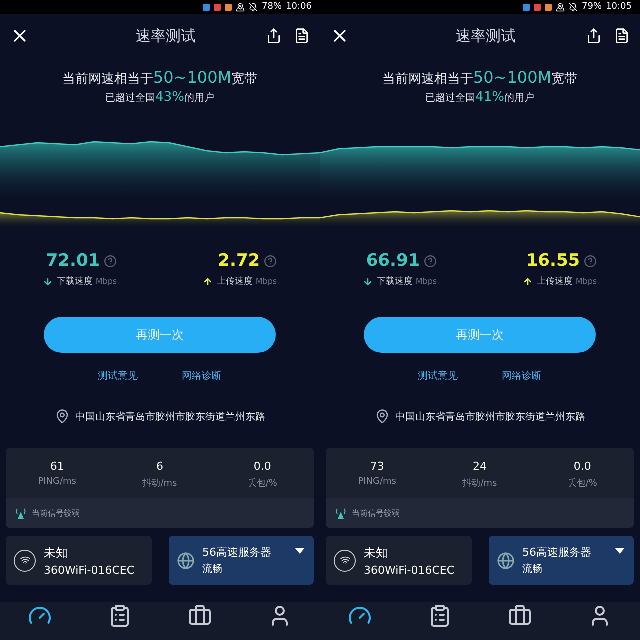 The image size is (640, 640). Describe the element at coordinates (592, 7) in the screenshot. I see `battery-level: 79%` at that location.